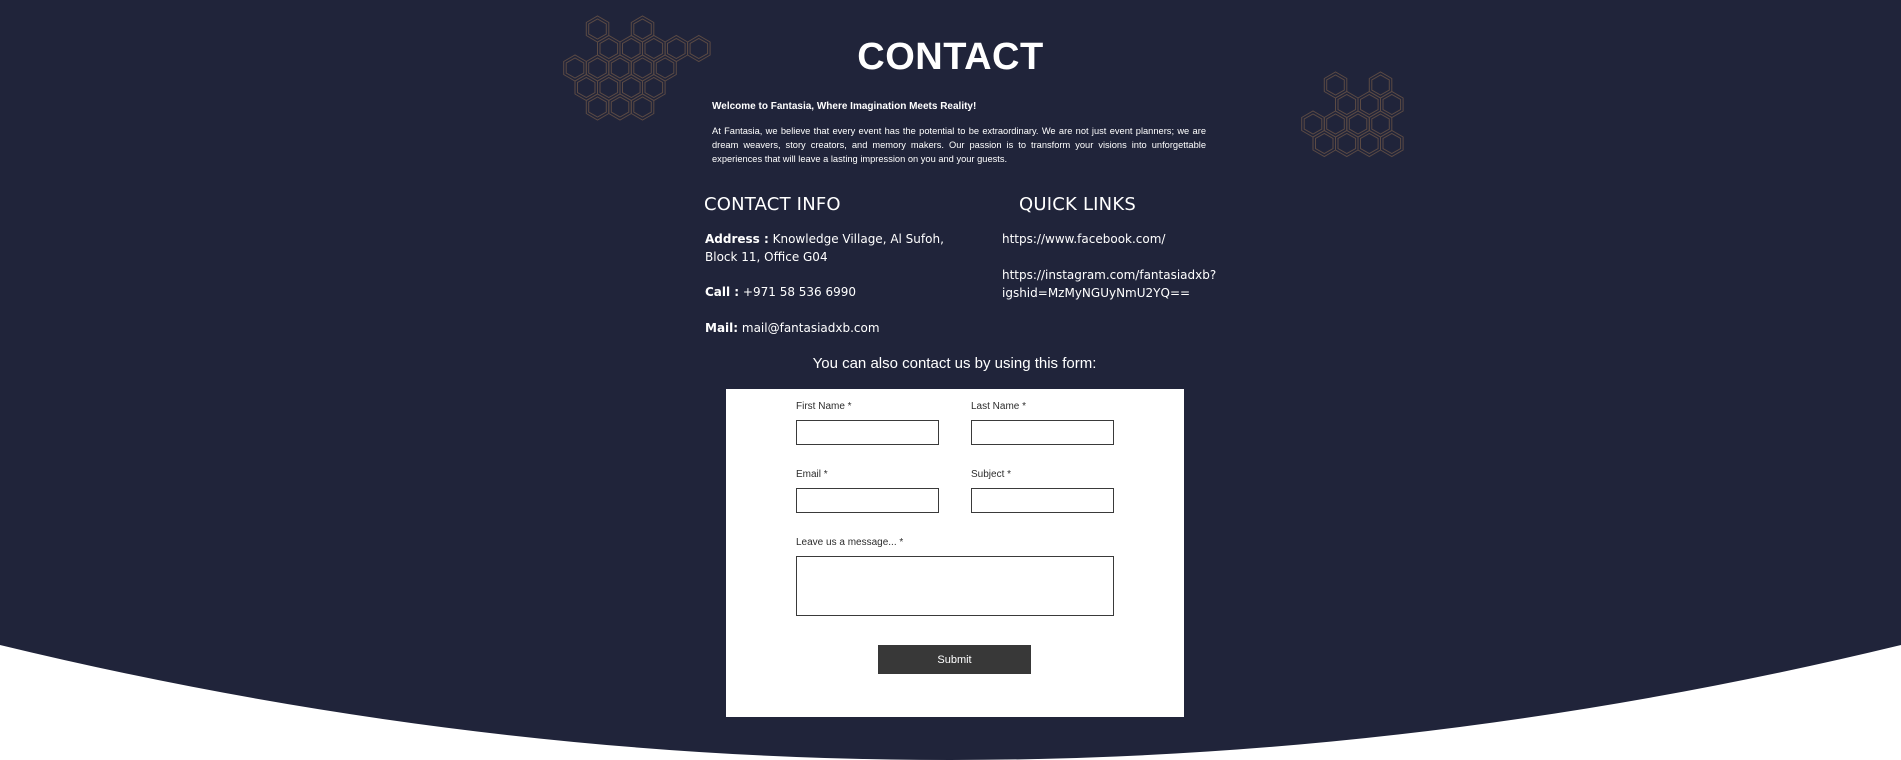 Image resolution: width=1901 pixels, height=760 pixels. I want to click on address-line: Address : Knowledge Village, Al Sufoh,, so click(824, 239).